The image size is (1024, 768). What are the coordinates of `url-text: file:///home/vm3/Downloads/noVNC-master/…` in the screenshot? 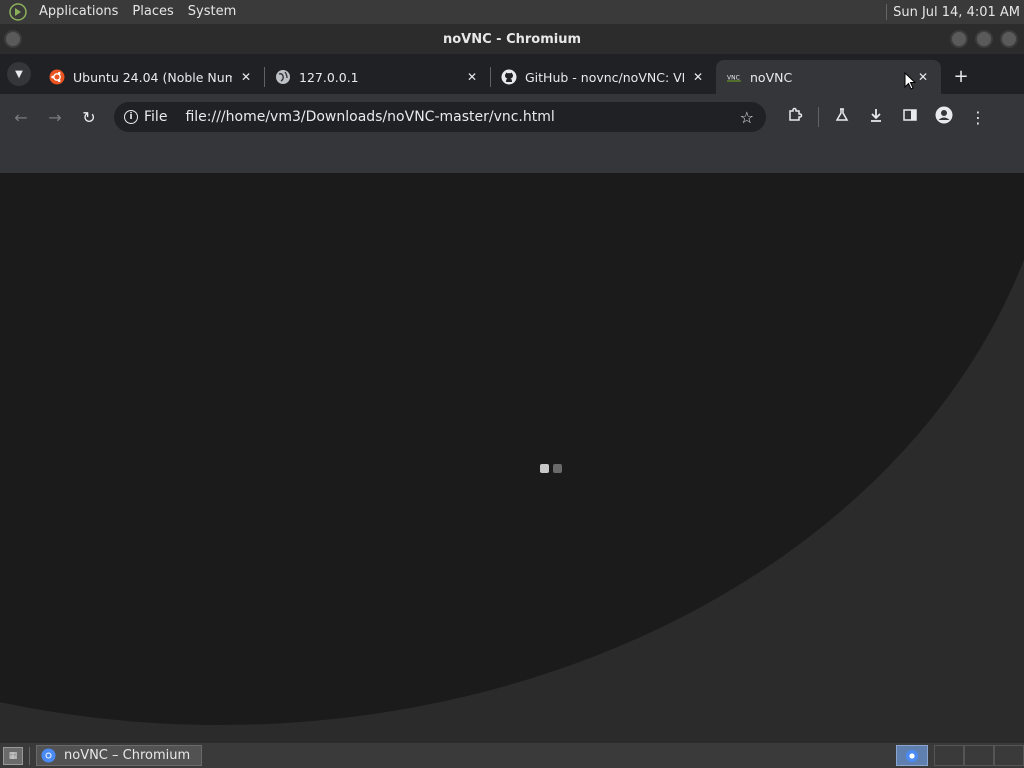 It's located at (462, 117).